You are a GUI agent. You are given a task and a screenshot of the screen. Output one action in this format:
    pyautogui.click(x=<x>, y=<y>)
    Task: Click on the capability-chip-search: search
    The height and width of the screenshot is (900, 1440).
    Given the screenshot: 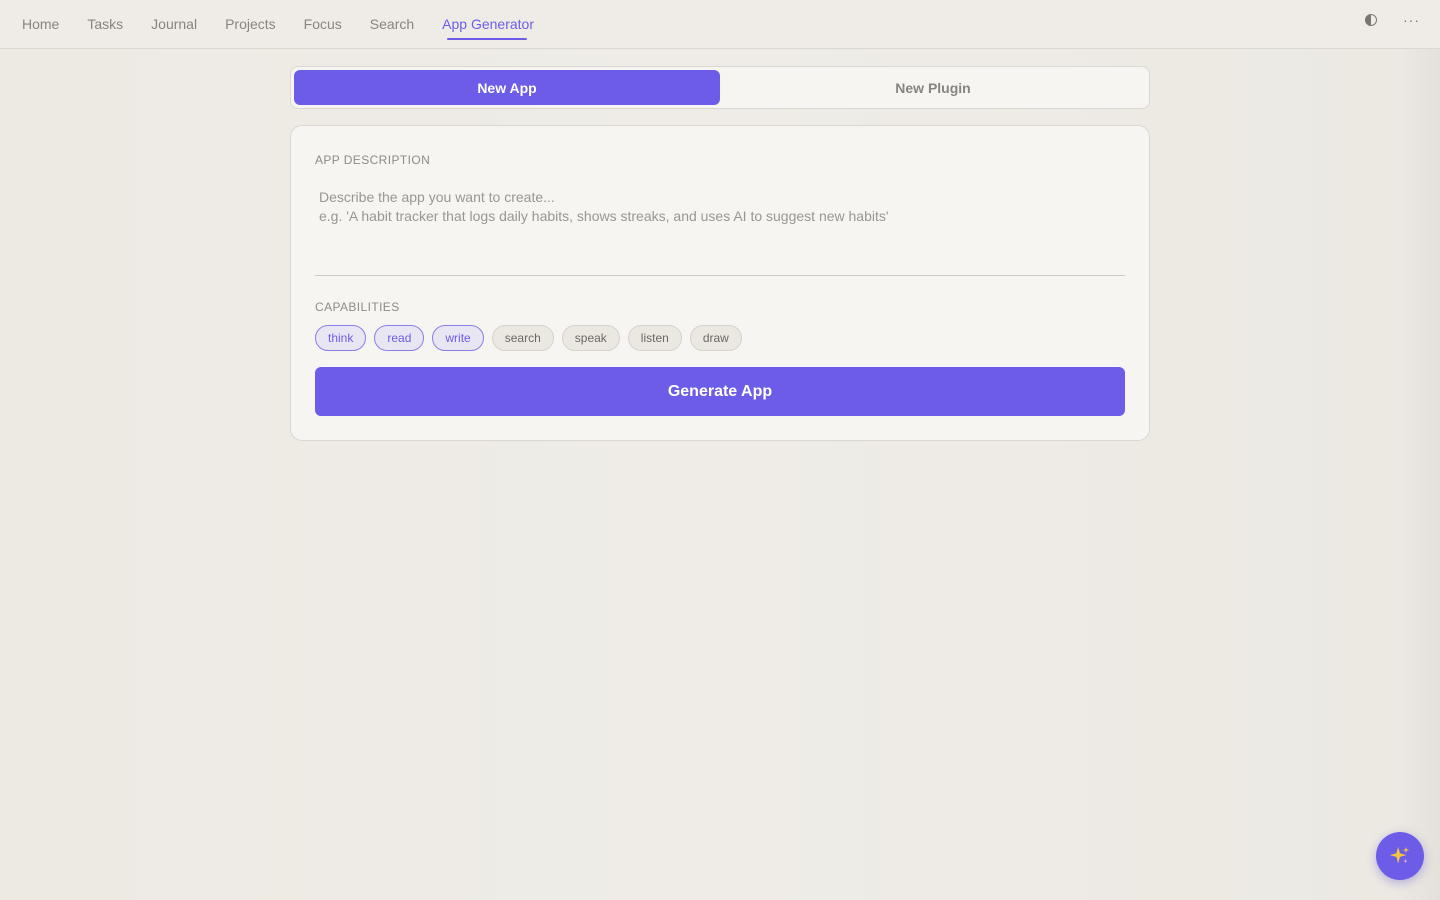 What is the action you would take?
    pyautogui.click(x=522, y=338)
    